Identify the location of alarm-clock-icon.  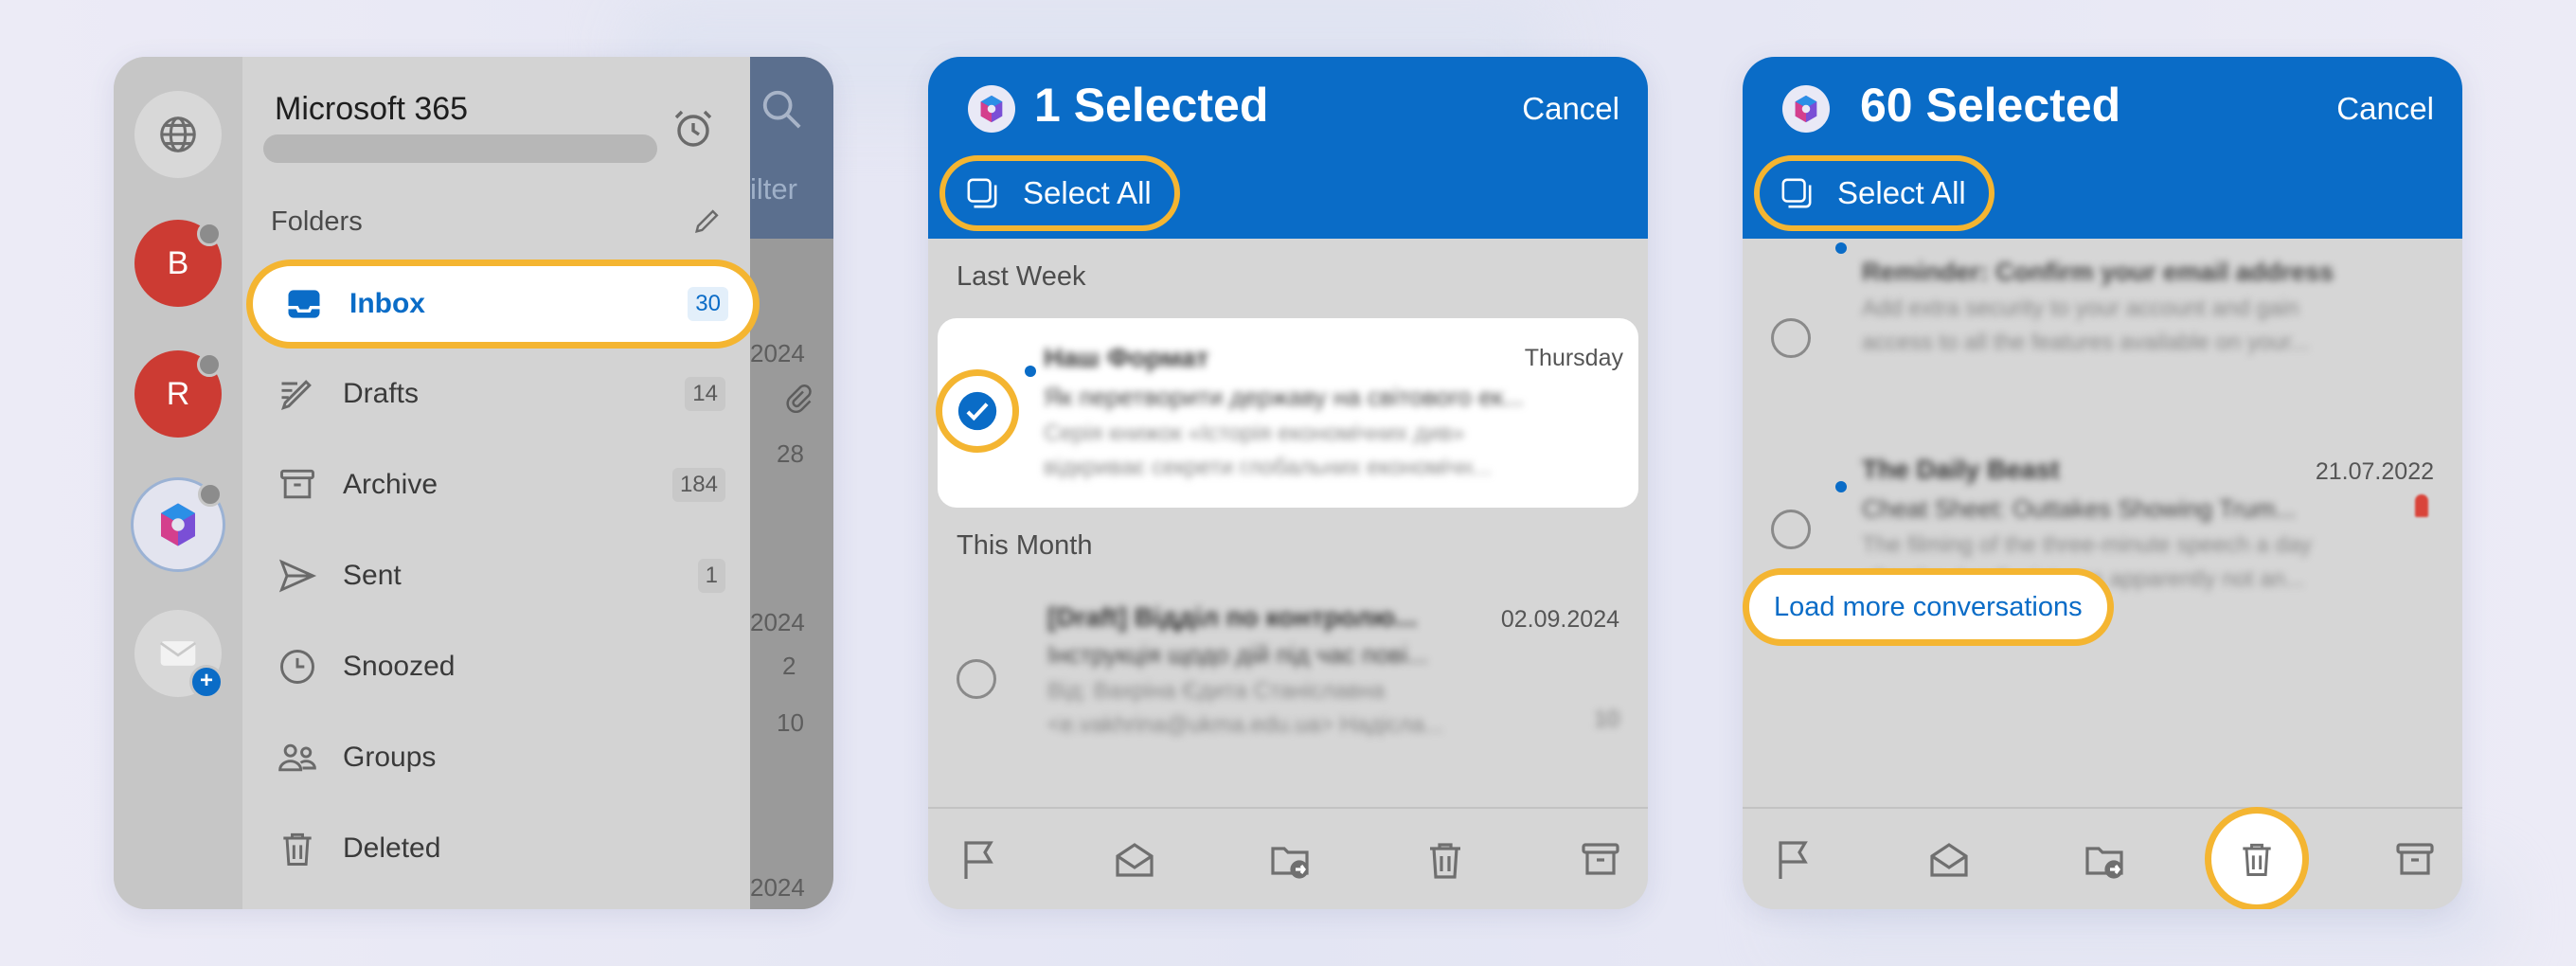
(693, 129).